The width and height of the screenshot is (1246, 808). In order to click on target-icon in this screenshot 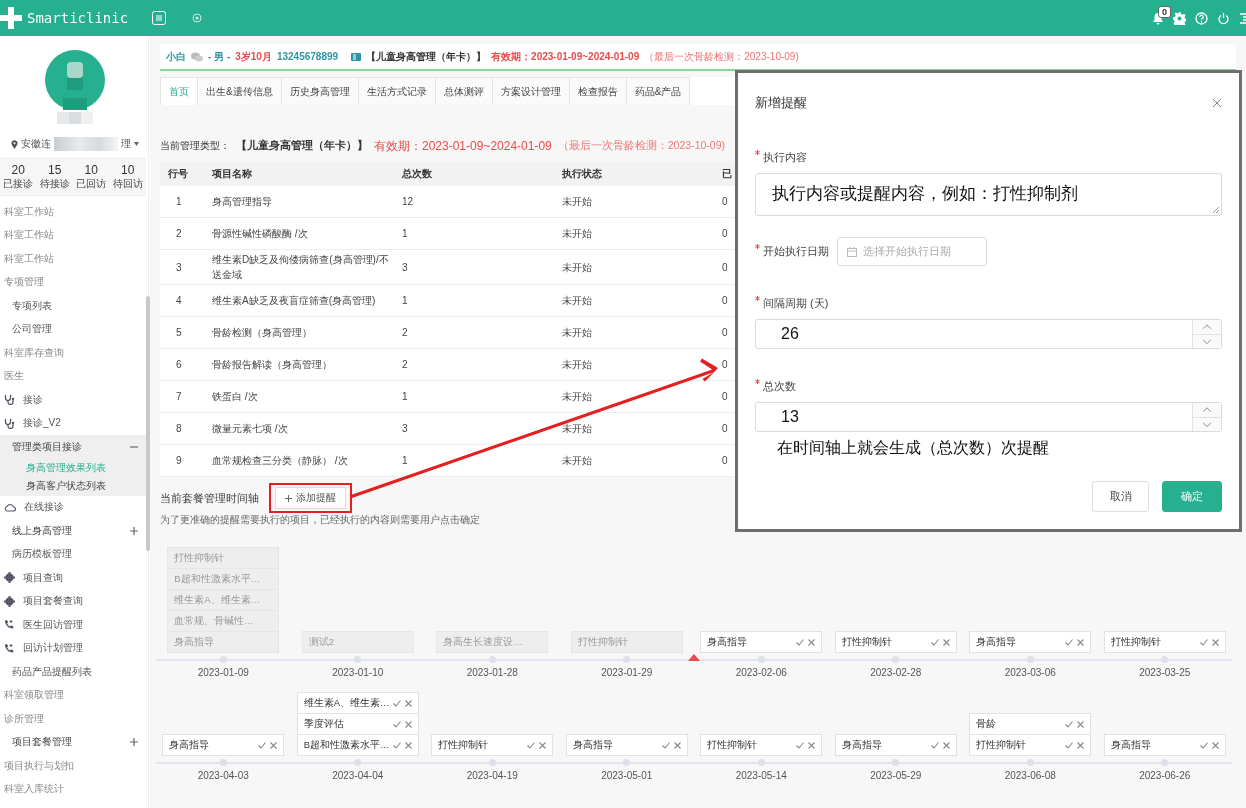, I will do `click(197, 18)`.